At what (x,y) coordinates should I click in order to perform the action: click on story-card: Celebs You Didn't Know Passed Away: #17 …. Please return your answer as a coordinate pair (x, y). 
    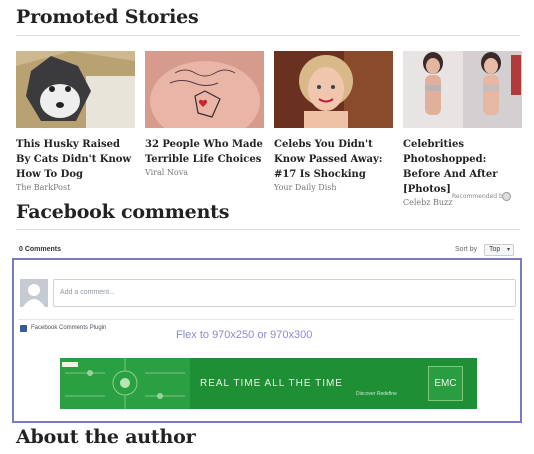
    Looking at the image, I should click on (333, 121).